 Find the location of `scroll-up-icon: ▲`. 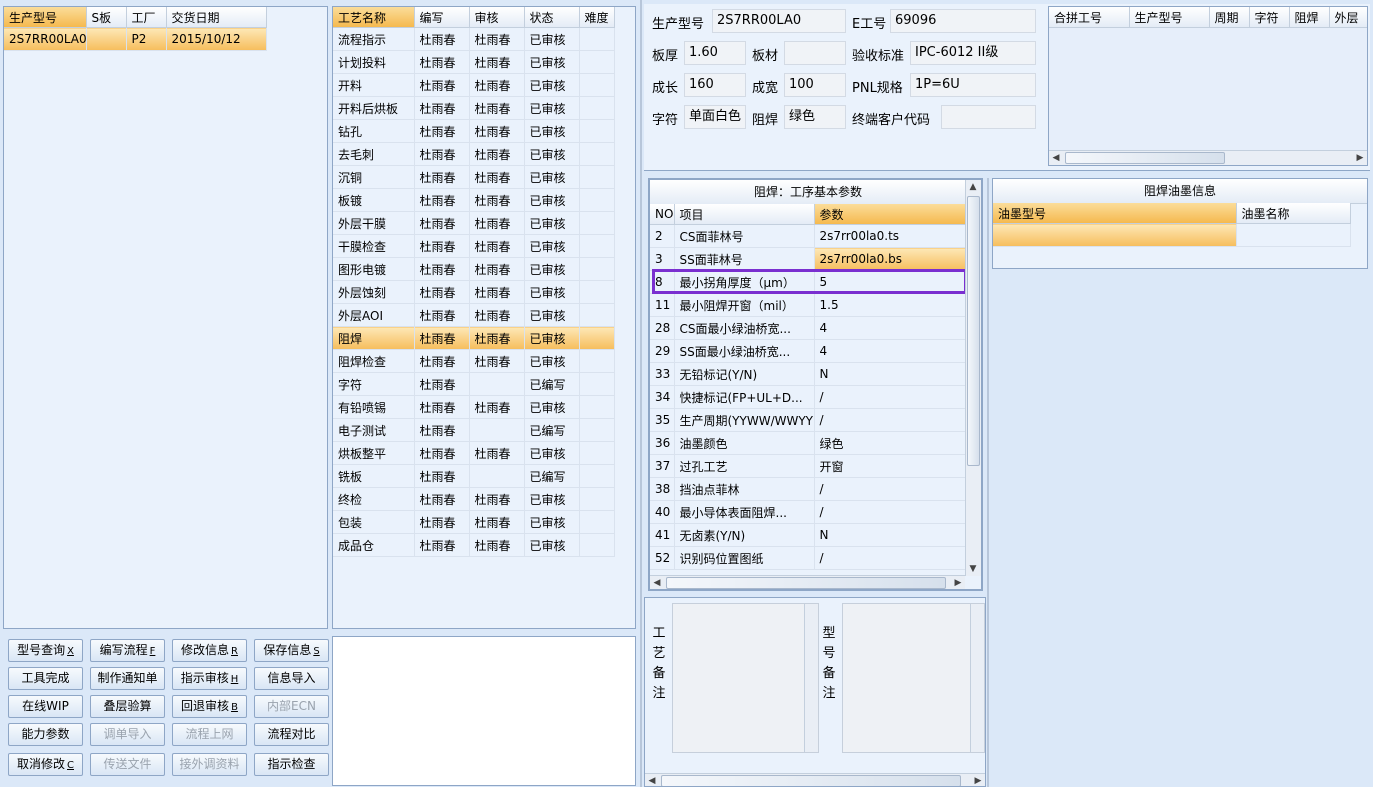

scroll-up-icon: ▲ is located at coordinates (973, 187).